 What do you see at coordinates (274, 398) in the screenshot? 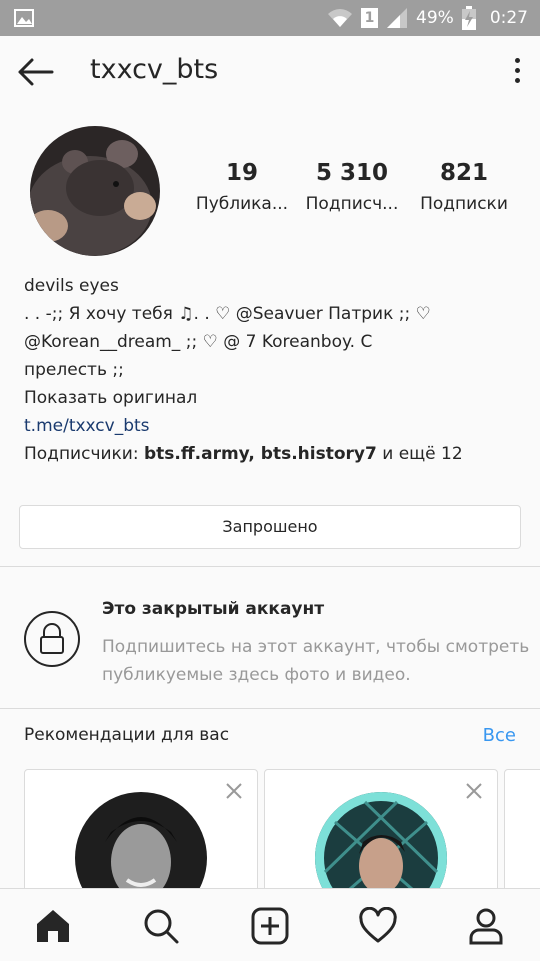
I see `show-original-link: Показать оригинал` at bounding box center [274, 398].